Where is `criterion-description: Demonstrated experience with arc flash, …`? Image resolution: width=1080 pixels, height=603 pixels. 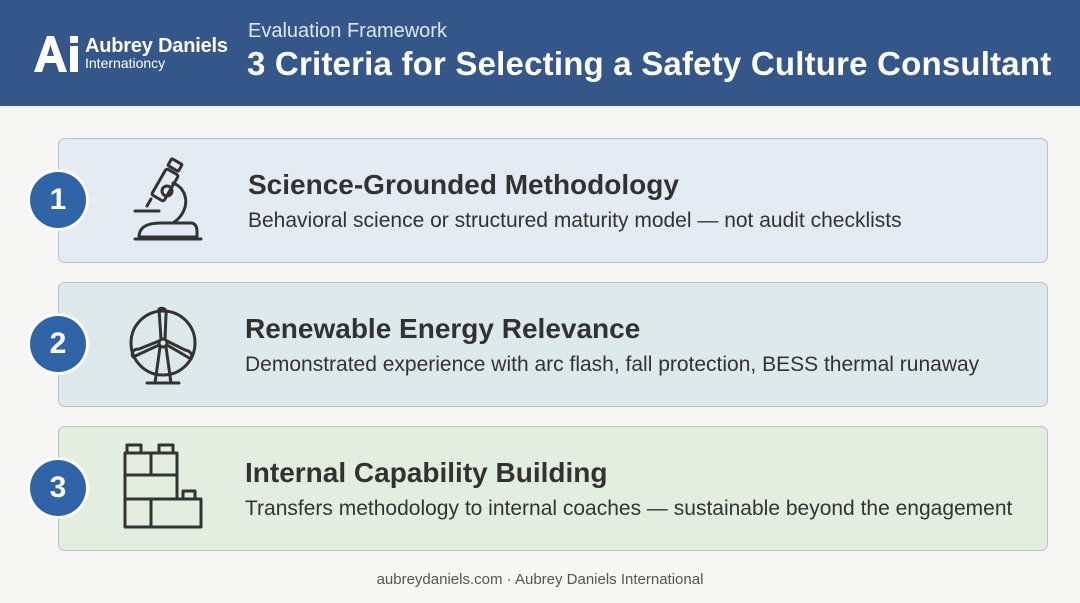 criterion-description: Demonstrated experience with arc flash, … is located at coordinates (612, 364).